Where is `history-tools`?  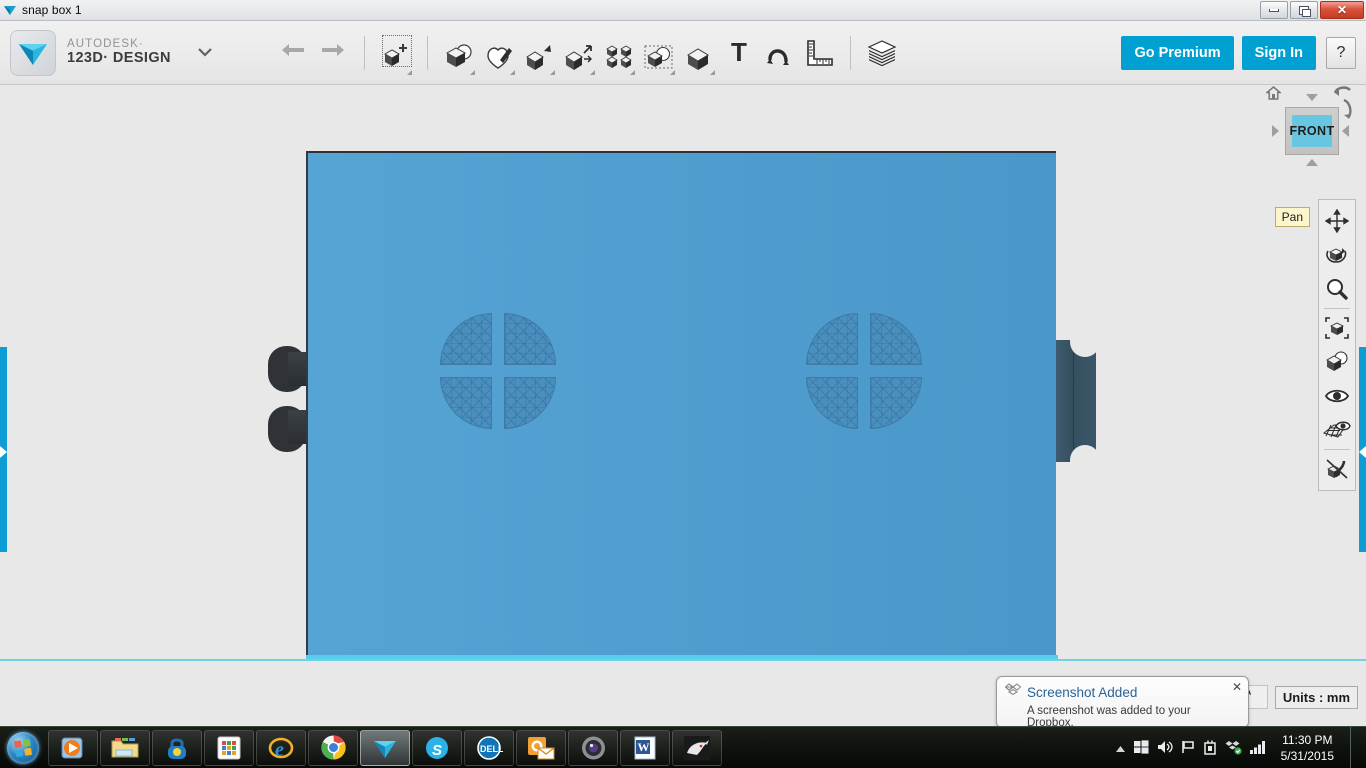 history-tools is located at coordinates (313, 53).